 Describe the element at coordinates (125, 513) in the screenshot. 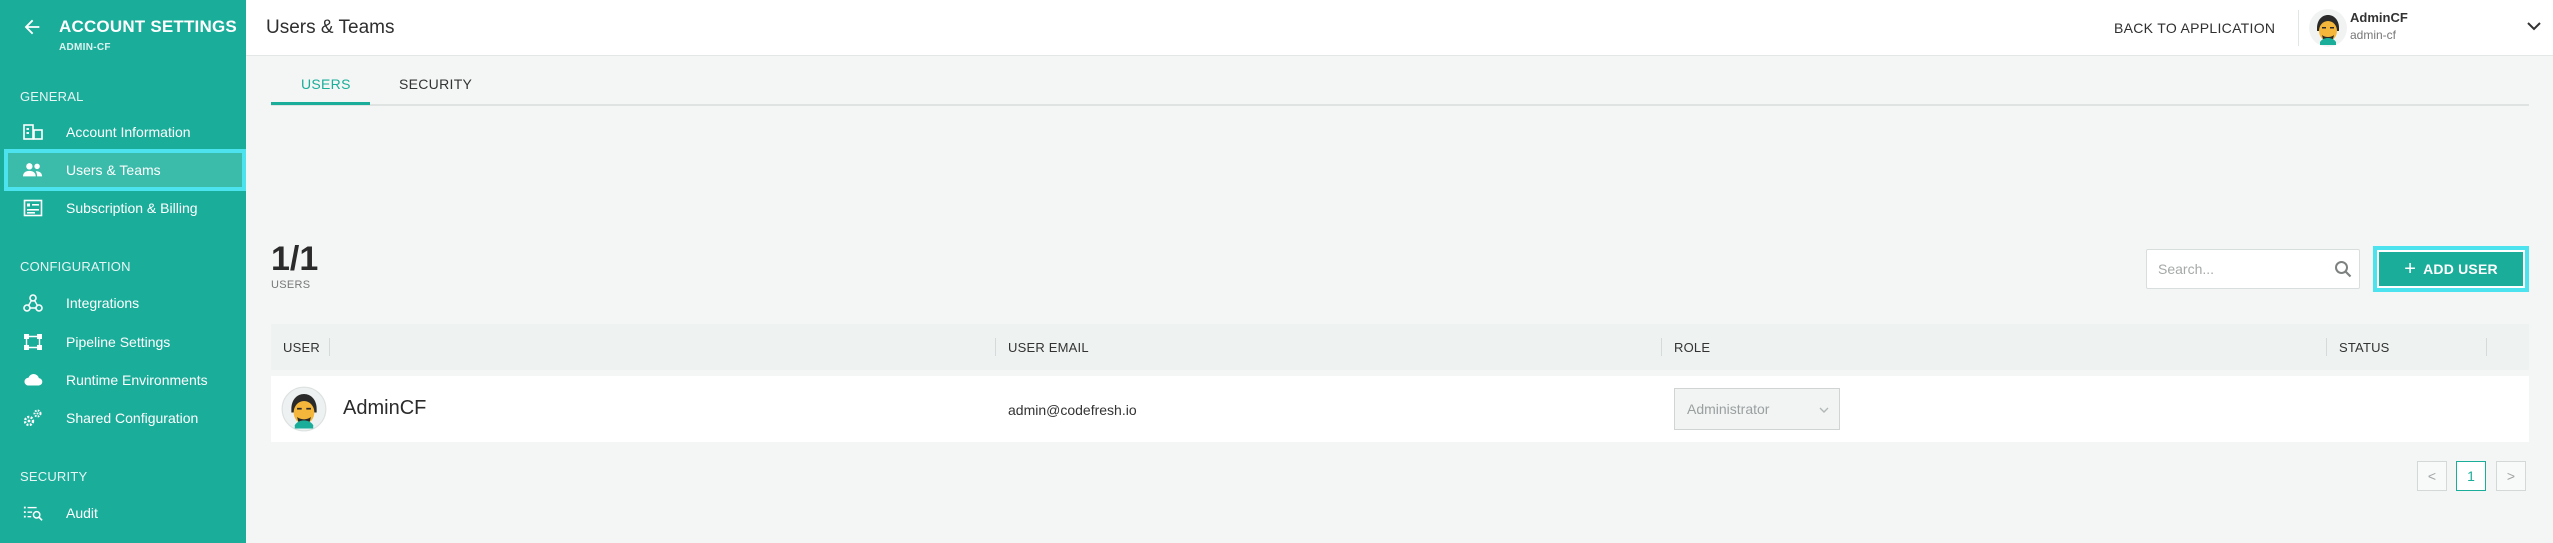

I see `sidebar-item-audit: Audit` at that location.